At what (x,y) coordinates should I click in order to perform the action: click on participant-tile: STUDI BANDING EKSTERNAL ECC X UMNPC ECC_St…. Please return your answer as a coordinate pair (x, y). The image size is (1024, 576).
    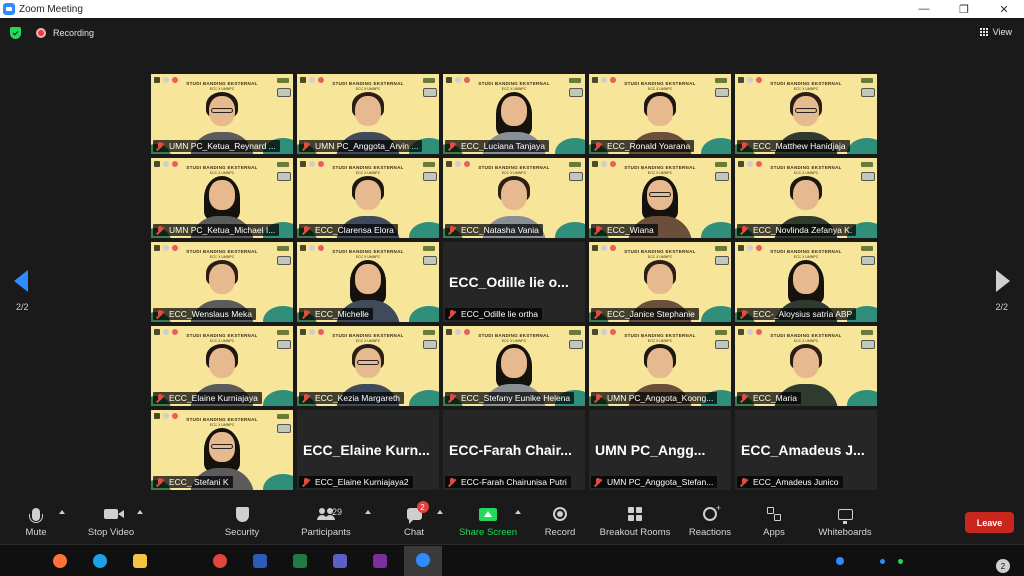
    Looking at the image, I should click on (514, 366).